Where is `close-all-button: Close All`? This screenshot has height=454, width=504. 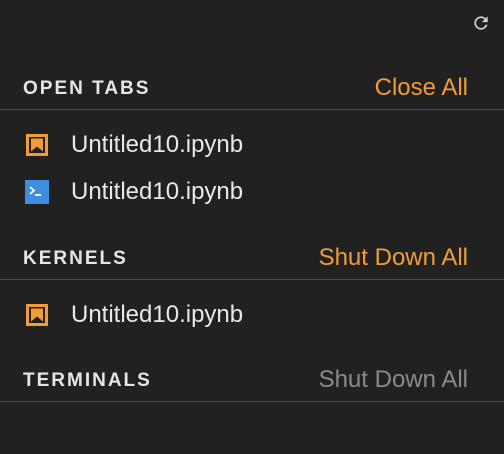
close-all-button: Close All is located at coordinates (421, 88).